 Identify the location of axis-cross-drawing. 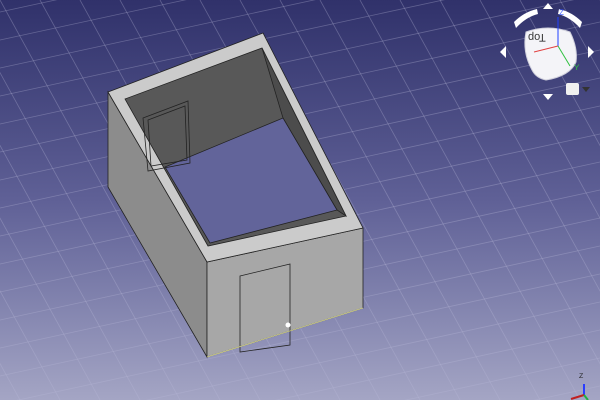
(579, 392).